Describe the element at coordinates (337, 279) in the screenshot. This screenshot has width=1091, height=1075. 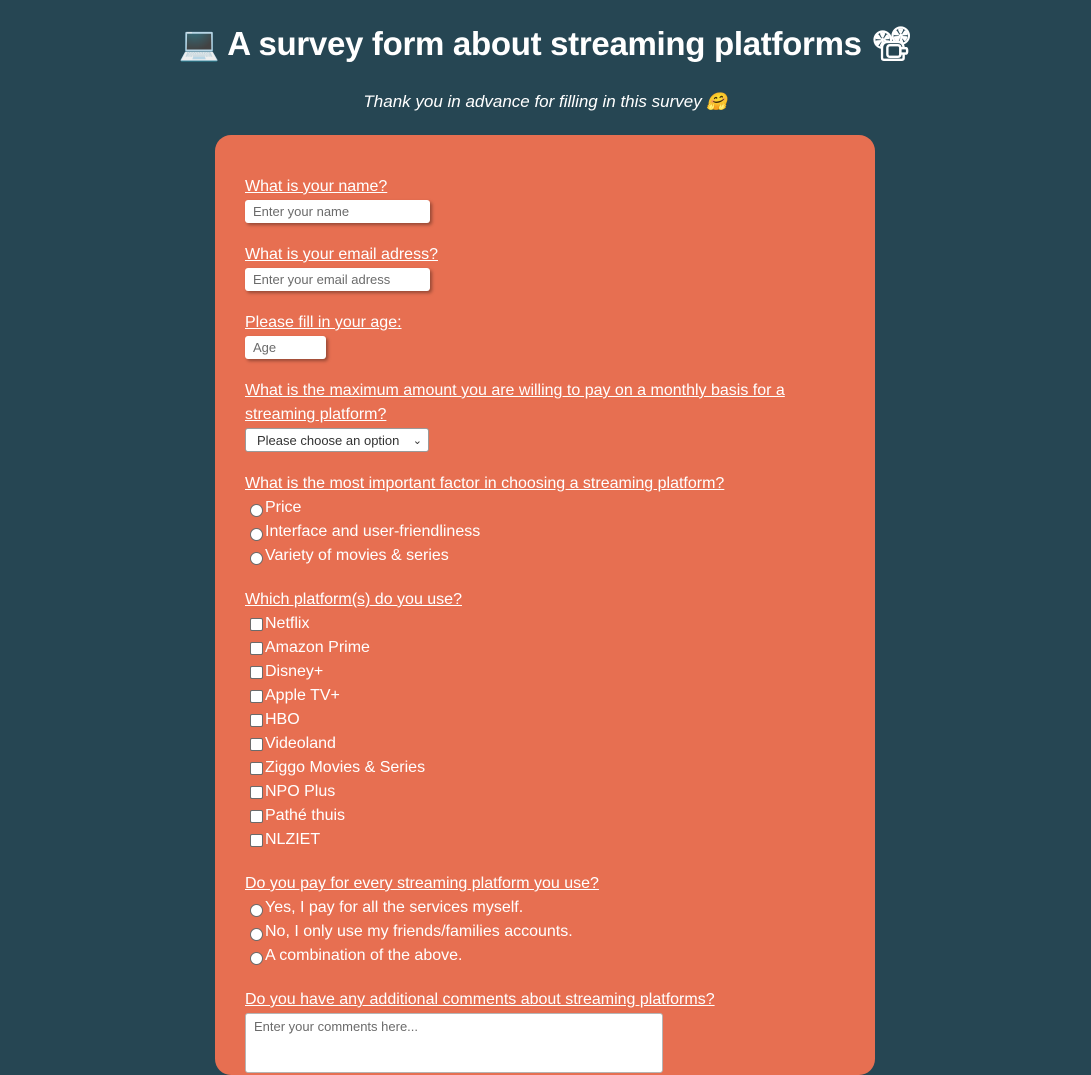
I see `email-input` at that location.